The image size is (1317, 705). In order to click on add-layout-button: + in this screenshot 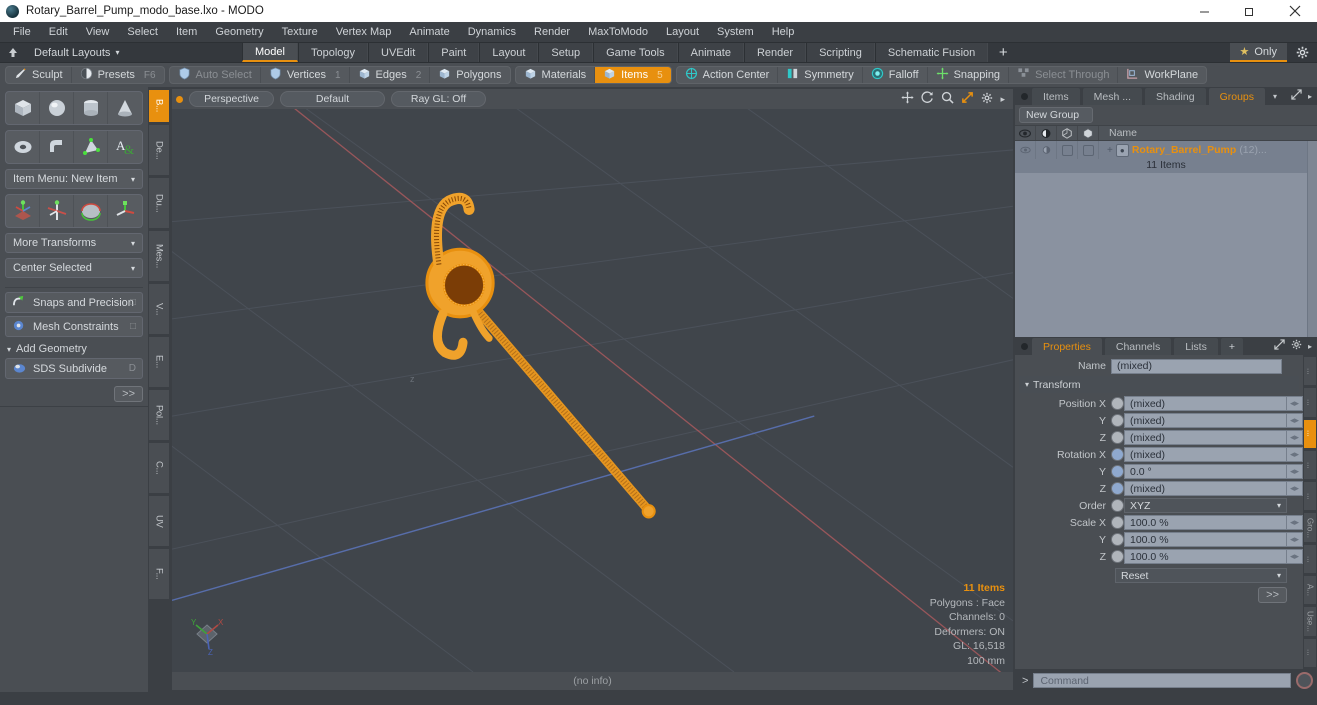, I will do `click(1003, 52)`.